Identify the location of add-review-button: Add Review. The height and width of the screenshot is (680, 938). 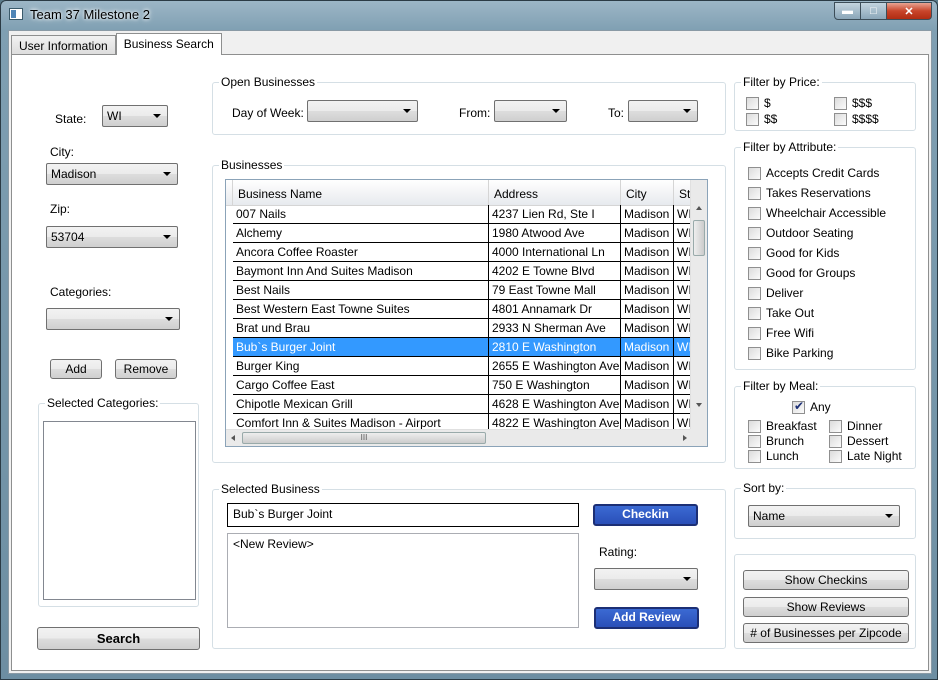
(646, 618).